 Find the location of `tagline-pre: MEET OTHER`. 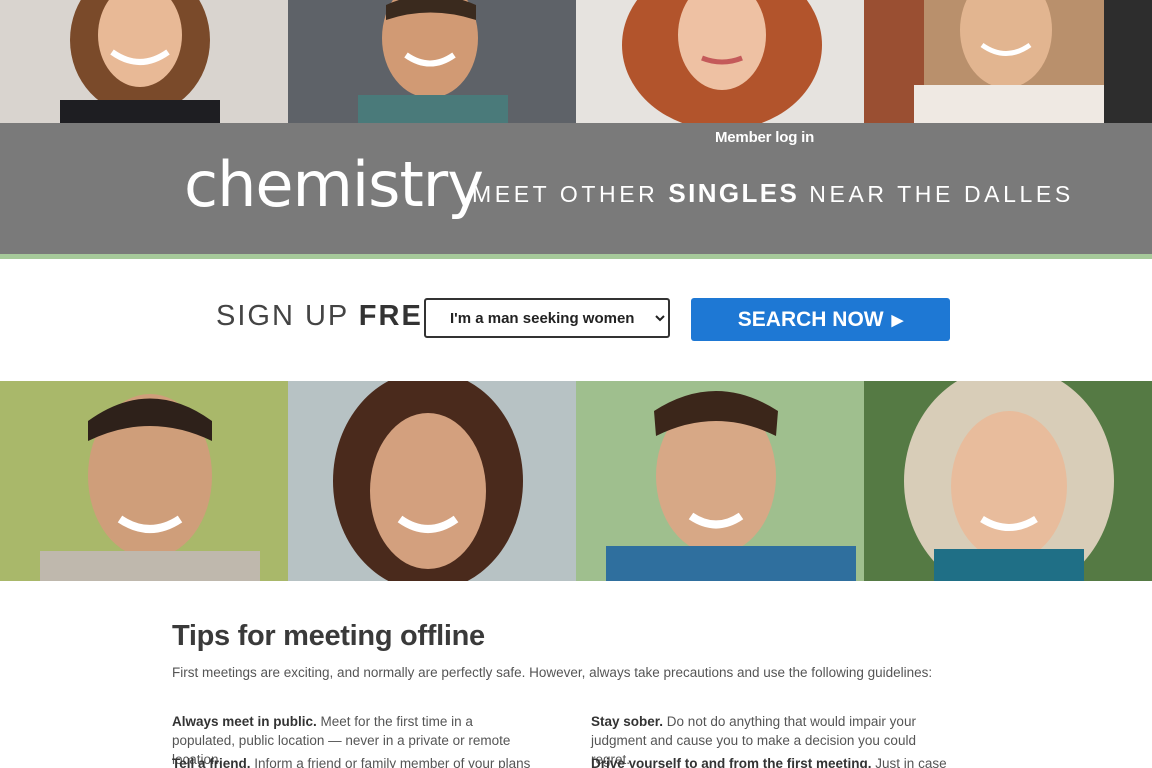

tagline-pre: MEET OTHER is located at coordinates (570, 194).